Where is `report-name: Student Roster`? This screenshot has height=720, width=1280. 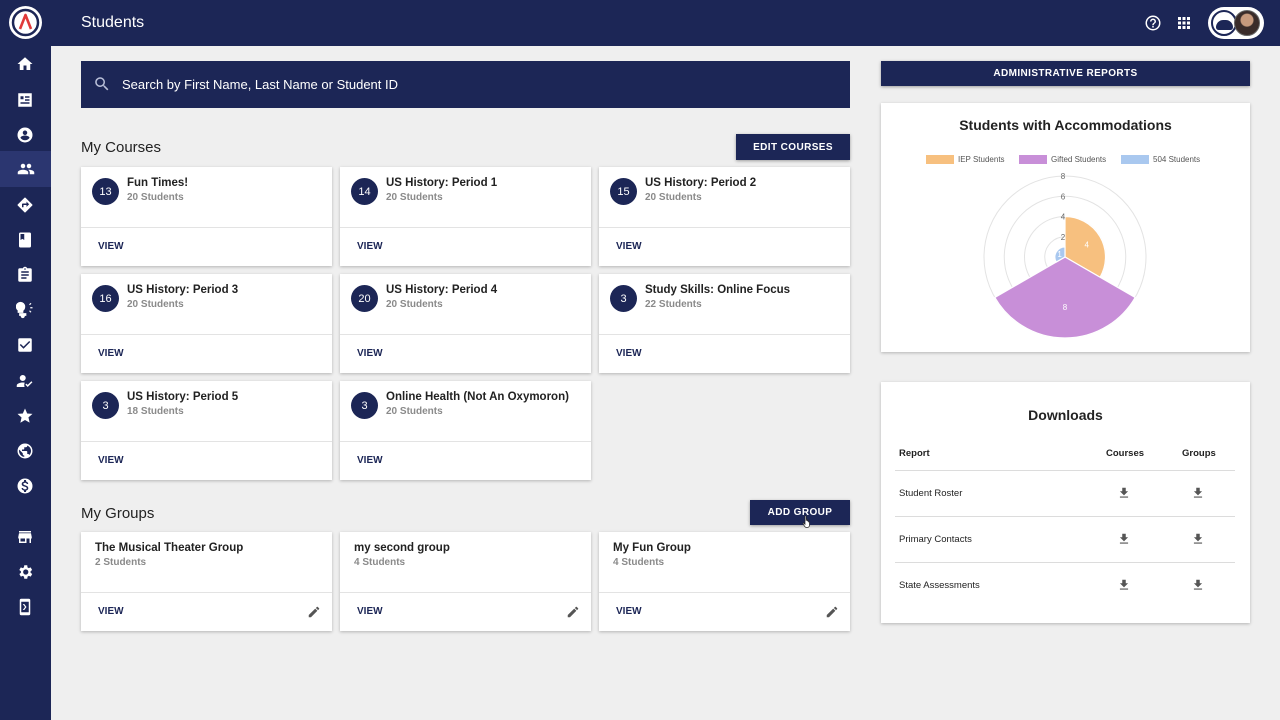 report-name: Student Roster is located at coordinates (931, 493).